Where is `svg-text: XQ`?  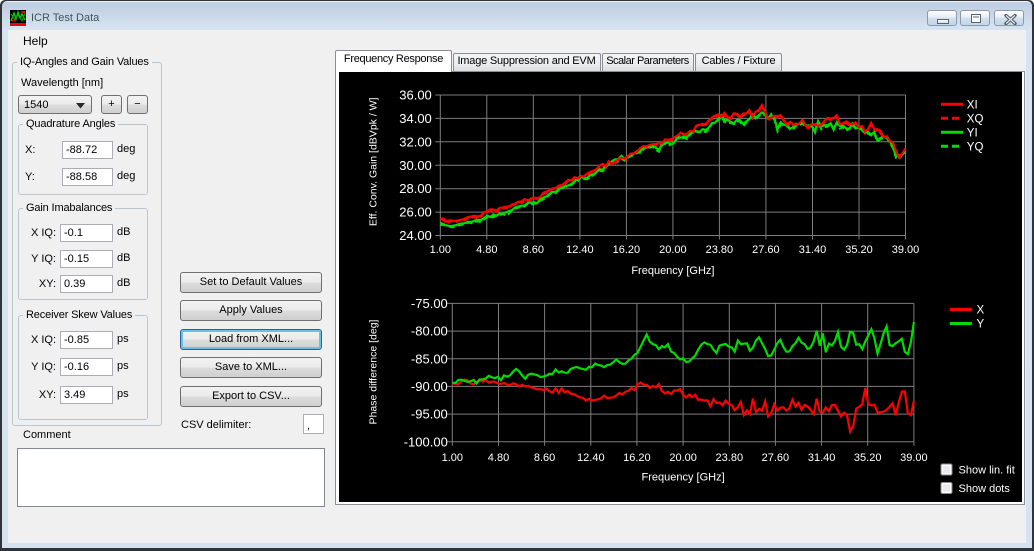 svg-text: XQ is located at coordinates (975, 119).